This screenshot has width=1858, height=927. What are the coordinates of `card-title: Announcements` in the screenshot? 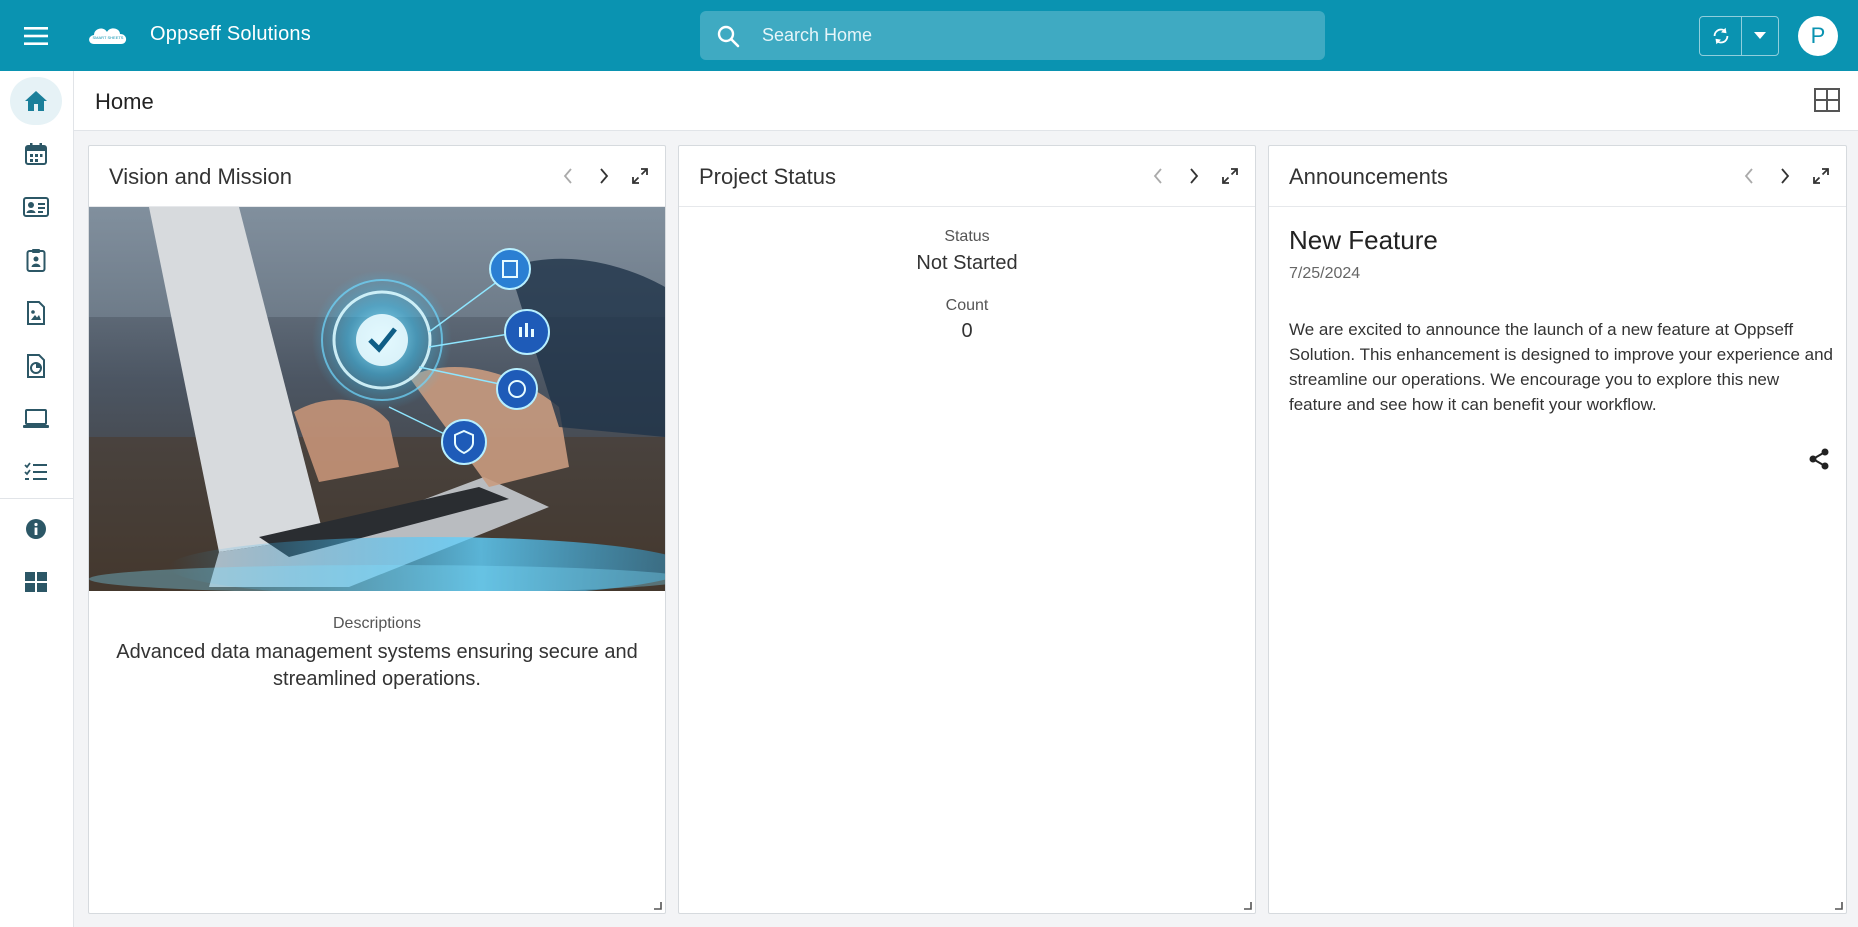 It's located at (1368, 176).